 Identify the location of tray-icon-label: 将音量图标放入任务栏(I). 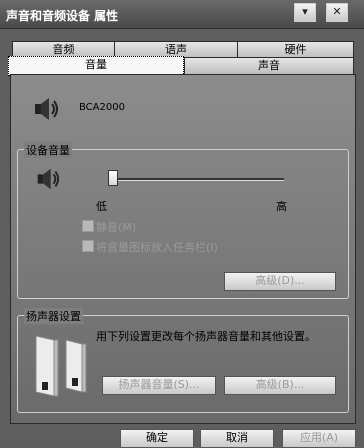
(157, 247).